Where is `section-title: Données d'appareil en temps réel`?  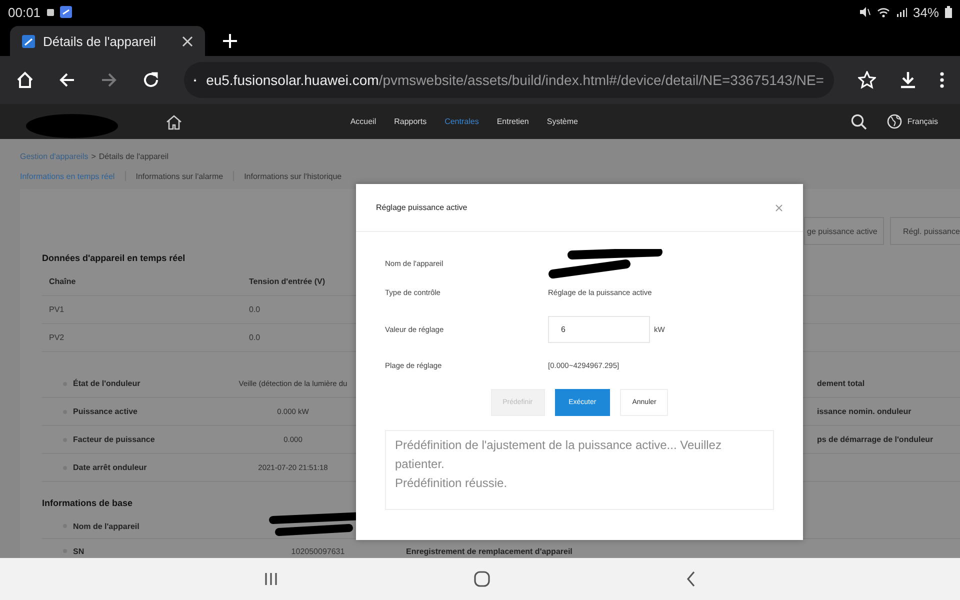 section-title: Données d'appareil en temps réel is located at coordinates (114, 258).